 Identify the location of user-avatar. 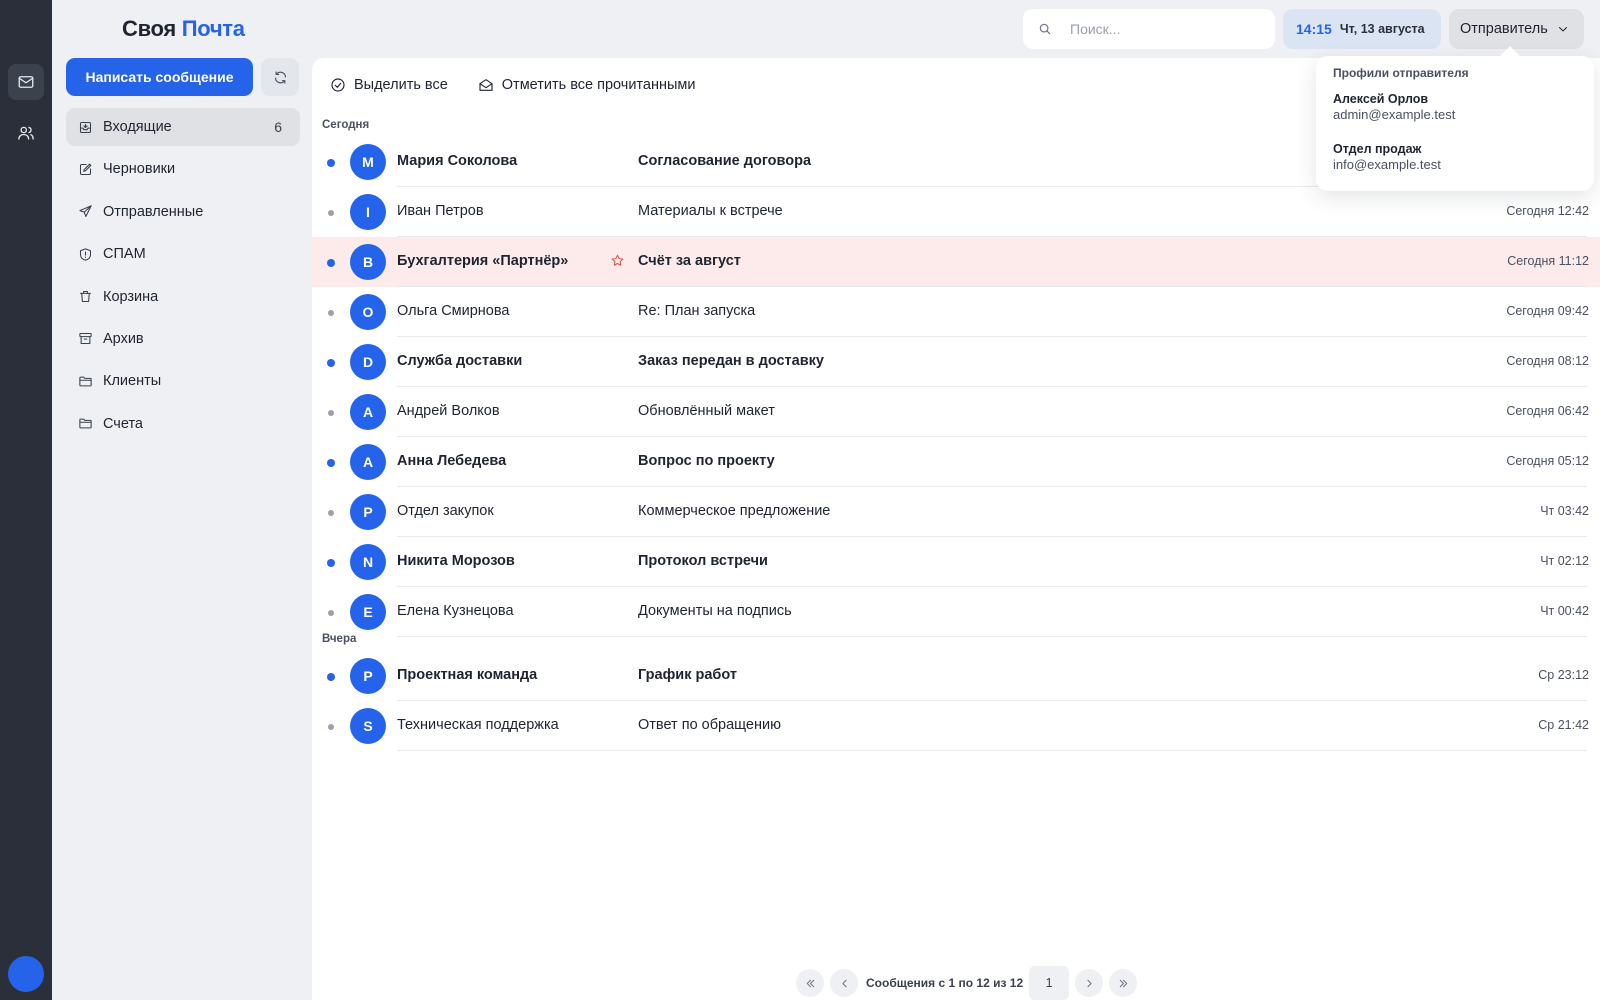
(26, 974).